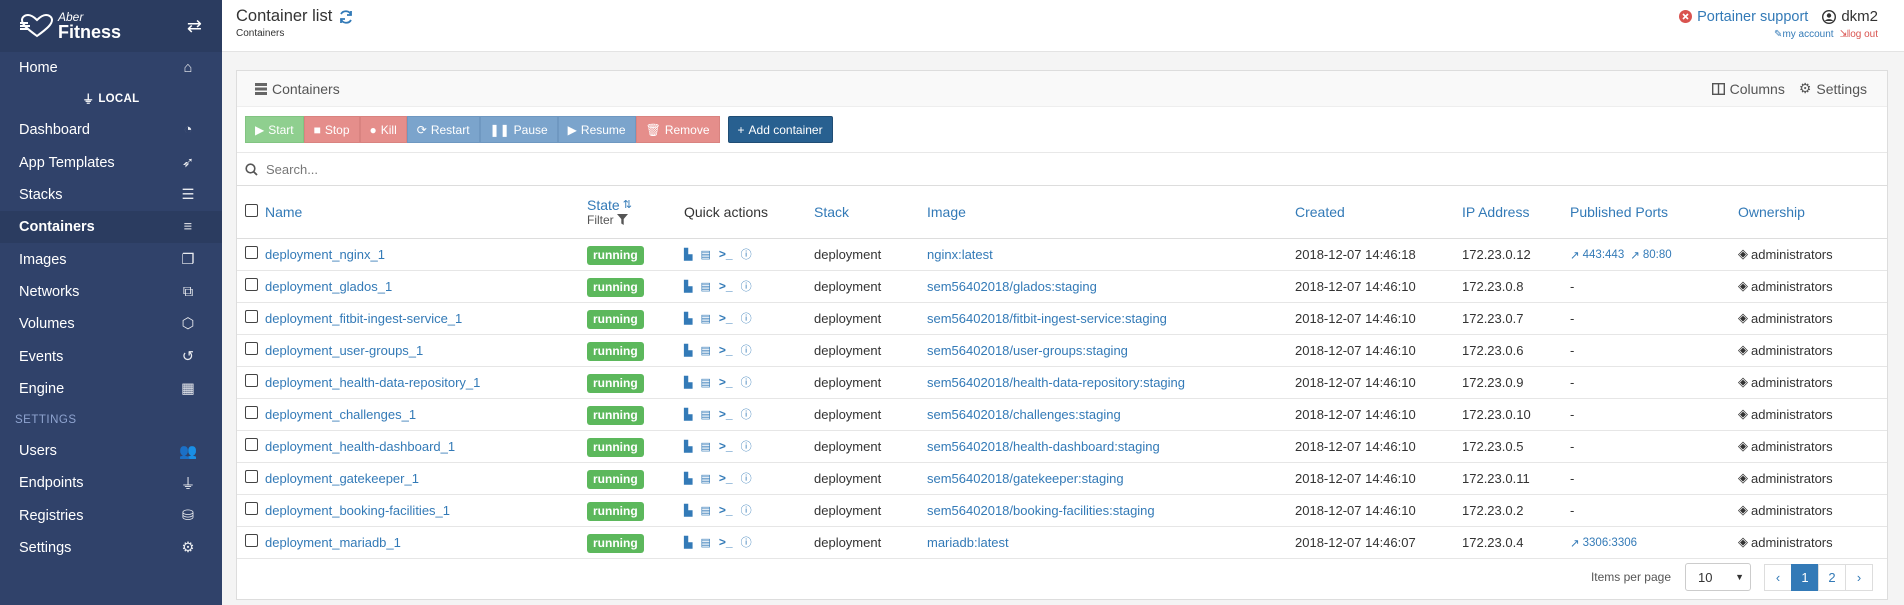 The width and height of the screenshot is (1904, 605). Describe the element at coordinates (325, 254) in the screenshot. I see `container-name-link: deployment_nginx_1` at that location.